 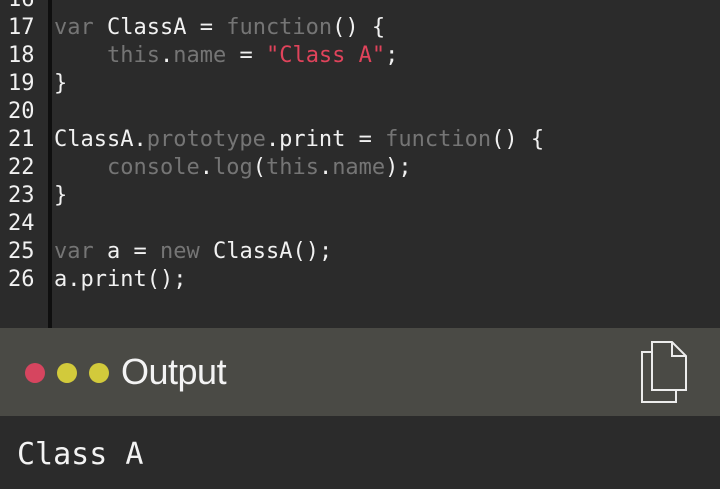 I want to click on code-line: 25 var a = new ClassA();, so click(x=360, y=252).